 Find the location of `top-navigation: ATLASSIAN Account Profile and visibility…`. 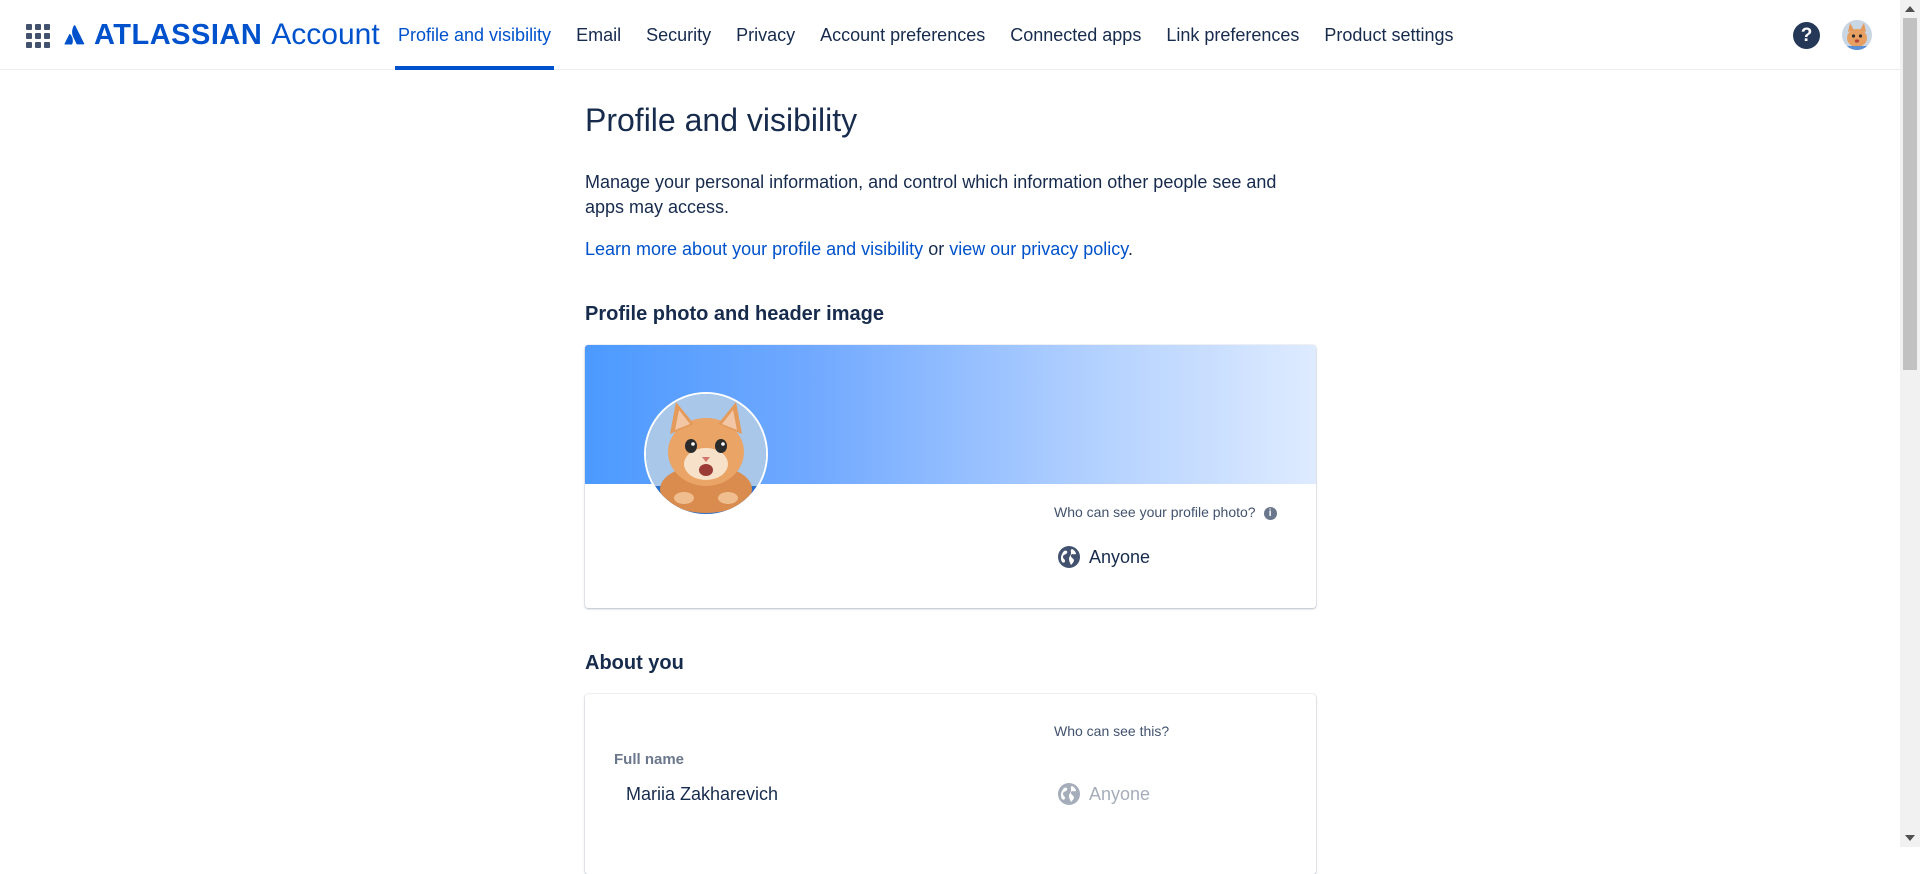

top-navigation: ATLASSIAN Account Profile and visibility… is located at coordinates (950, 35).